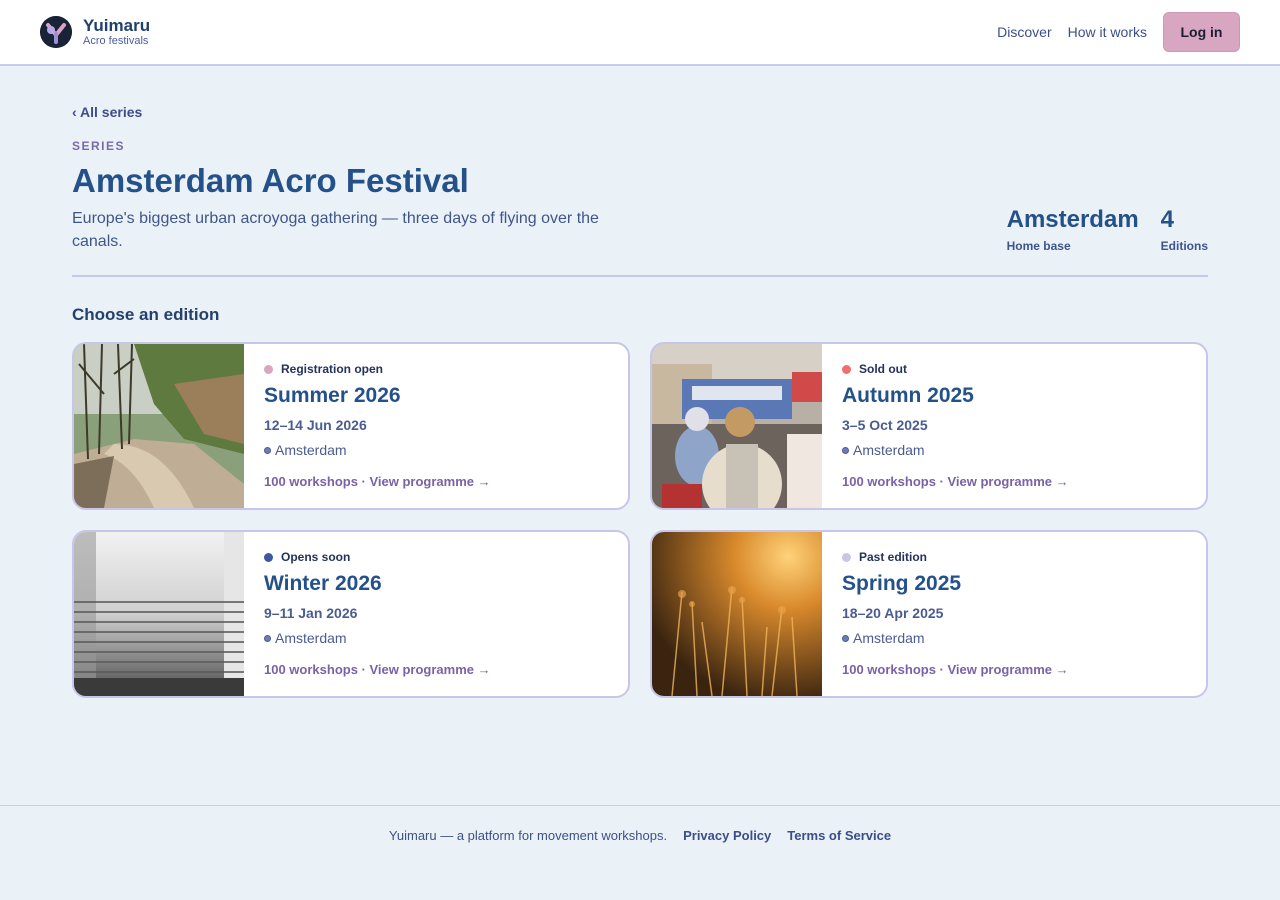 The image size is (1280, 900). Describe the element at coordinates (311, 613) in the screenshot. I see `edition-date: 9–11 Jan 2026` at that location.